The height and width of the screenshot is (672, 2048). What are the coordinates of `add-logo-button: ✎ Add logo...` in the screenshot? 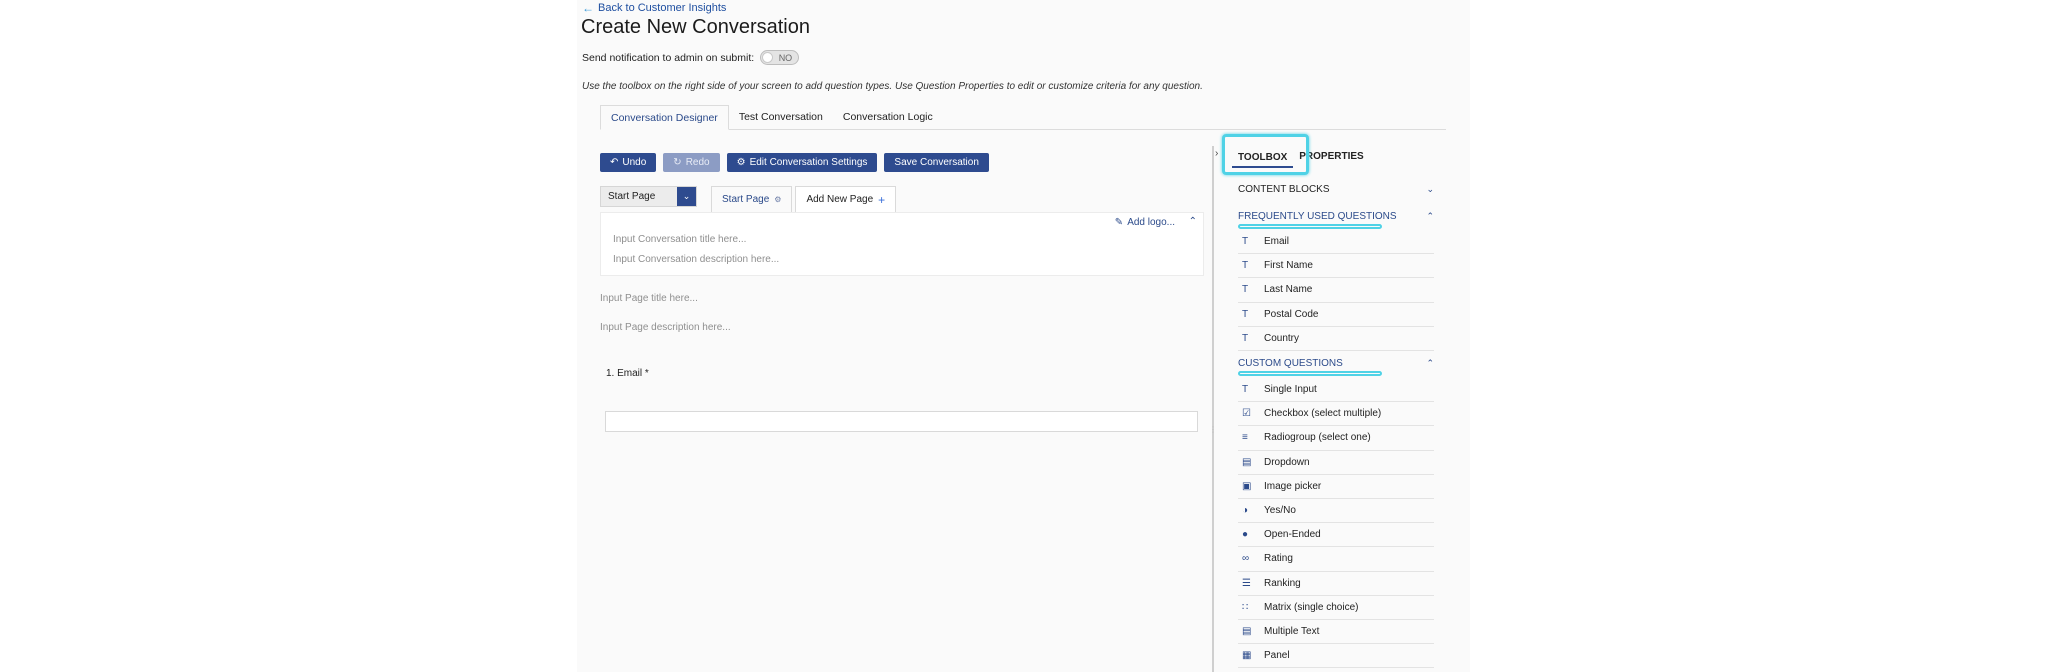 It's located at (1145, 222).